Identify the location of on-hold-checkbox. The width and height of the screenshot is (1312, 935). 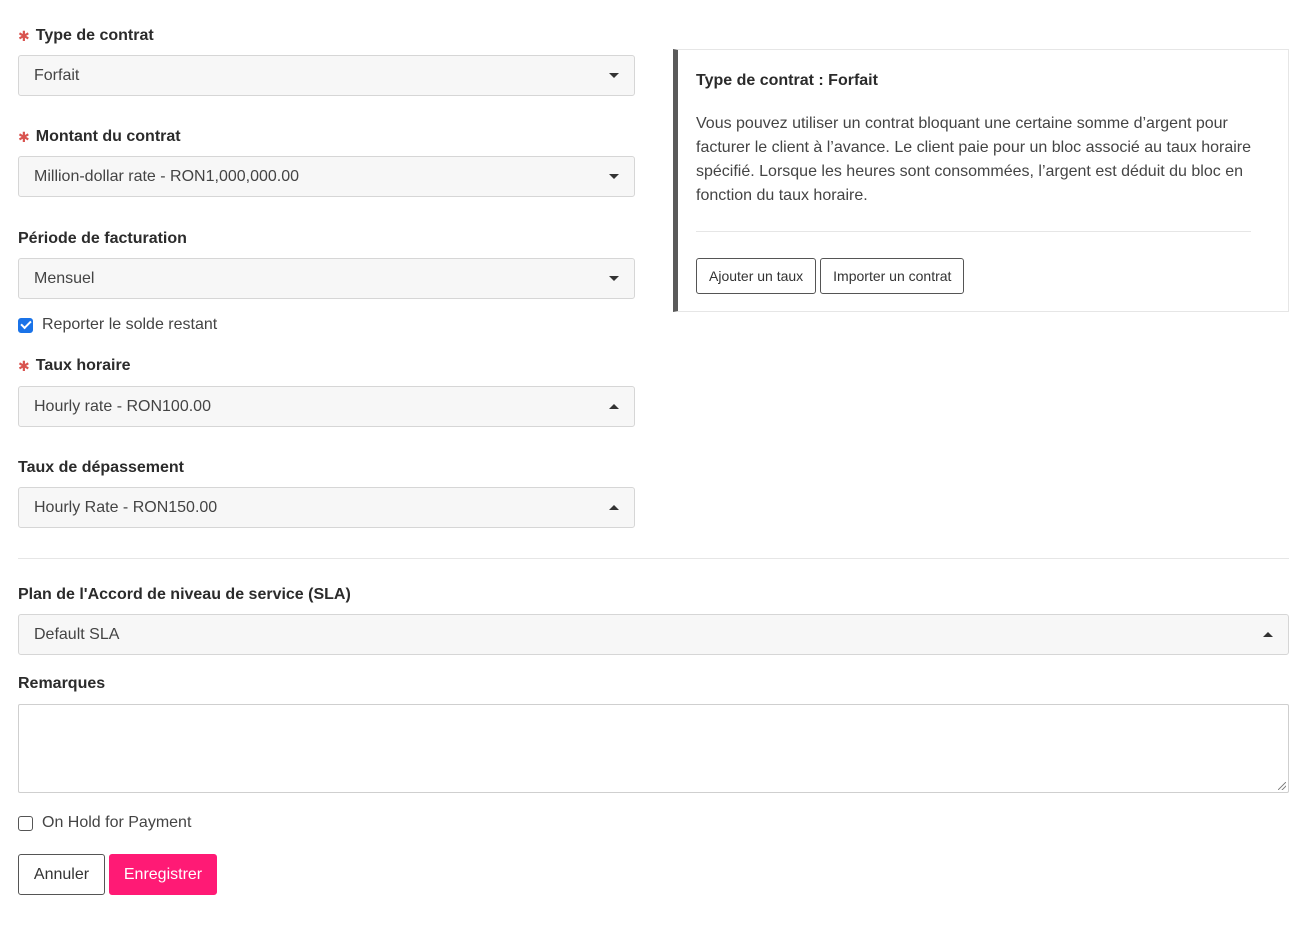
(25, 823).